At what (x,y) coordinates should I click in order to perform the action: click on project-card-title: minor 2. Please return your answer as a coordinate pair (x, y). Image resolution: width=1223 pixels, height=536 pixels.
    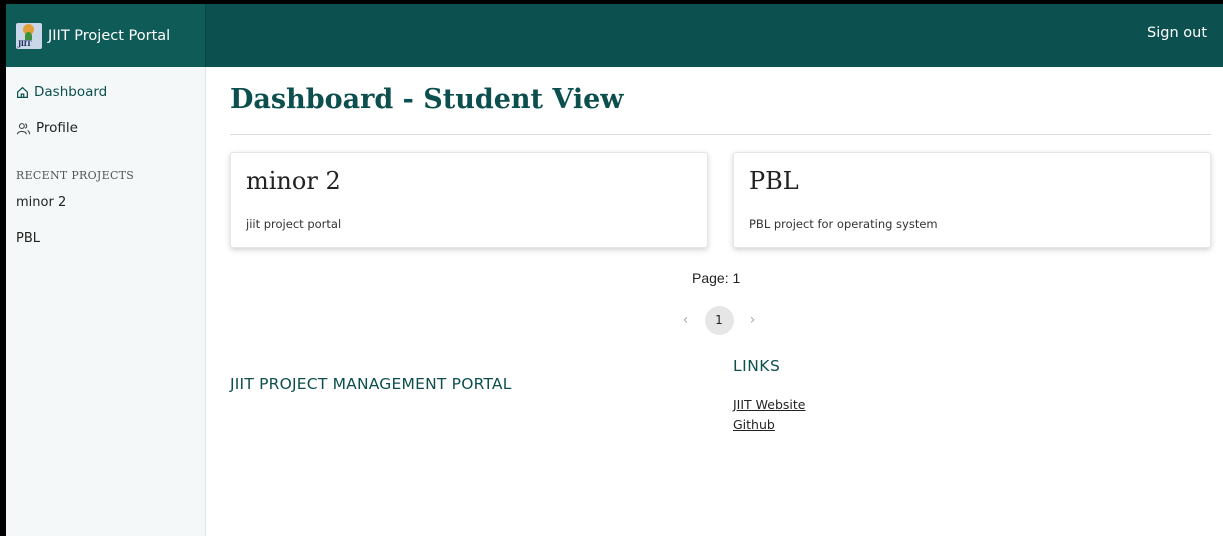
    Looking at the image, I should click on (293, 181).